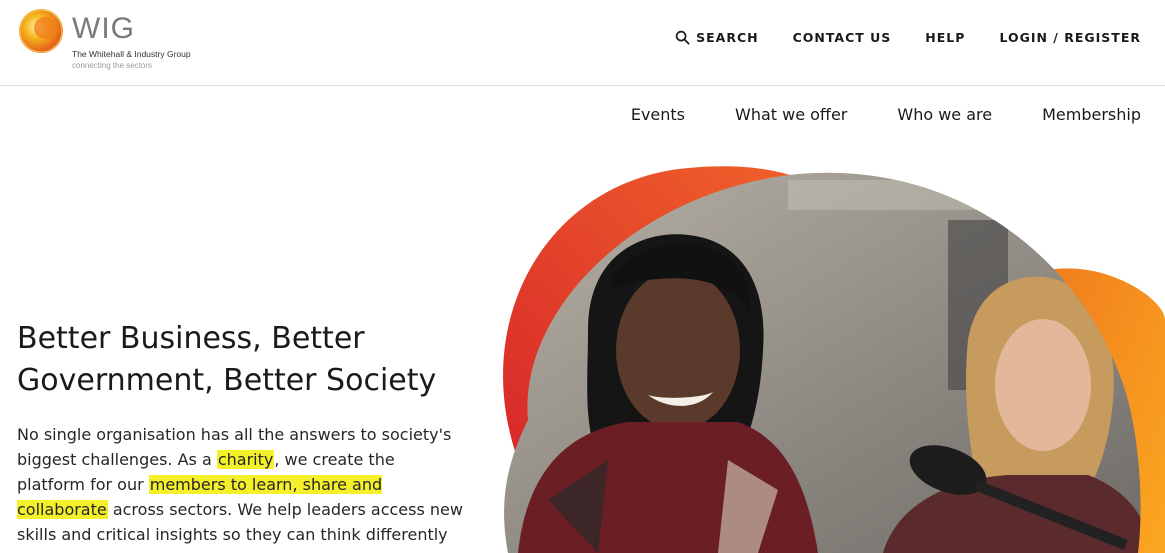 Image resolution: width=1165 pixels, height=553 pixels. I want to click on search-label: SEARCH, so click(727, 37).